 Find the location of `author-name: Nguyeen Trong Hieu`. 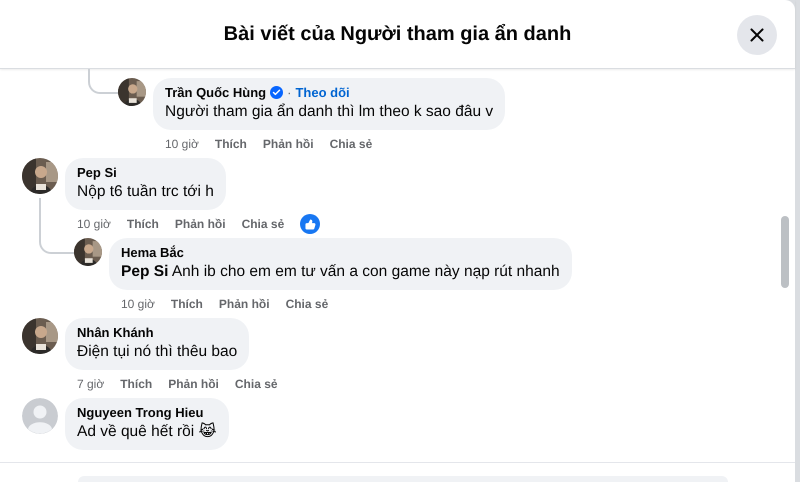

author-name: Nguyeen Trong Hieu is located at coordinates (140, 412).